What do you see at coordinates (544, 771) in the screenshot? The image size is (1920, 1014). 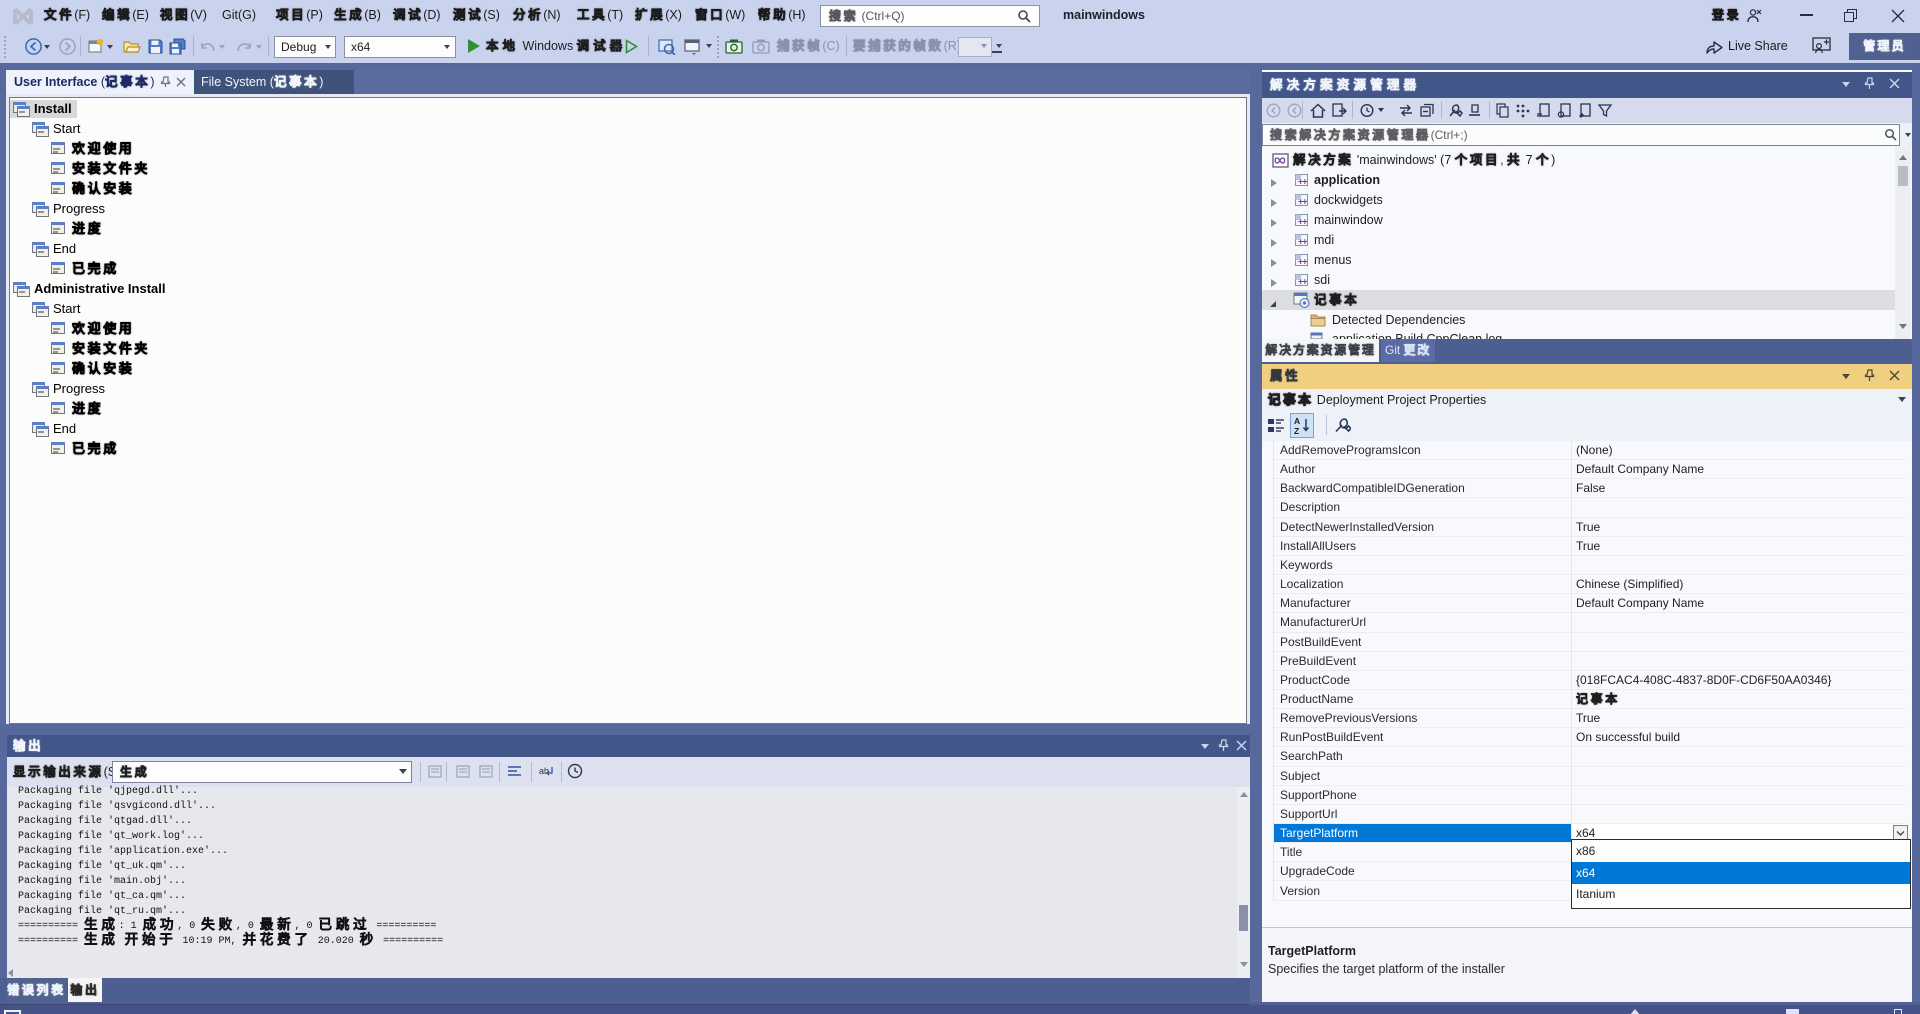 I see `svg-text: ab` at bounding box center [544, 771].